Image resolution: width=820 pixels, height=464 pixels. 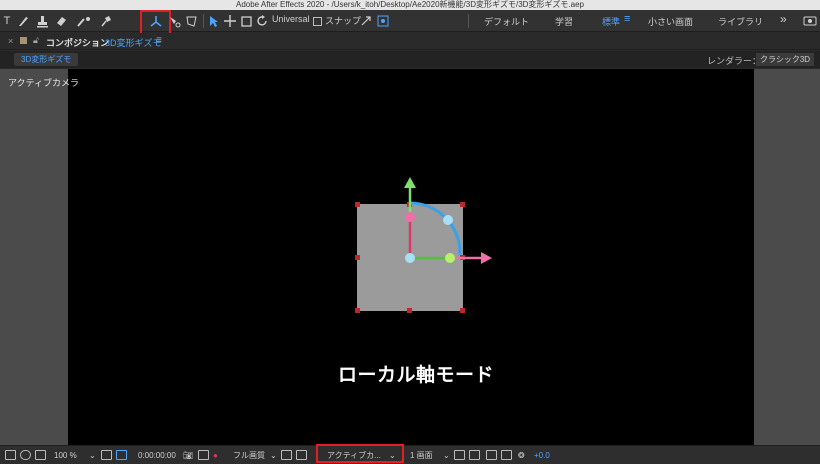 I want to click on comp-tab: 3D変形ギズモ, so click(x=46, y=59).